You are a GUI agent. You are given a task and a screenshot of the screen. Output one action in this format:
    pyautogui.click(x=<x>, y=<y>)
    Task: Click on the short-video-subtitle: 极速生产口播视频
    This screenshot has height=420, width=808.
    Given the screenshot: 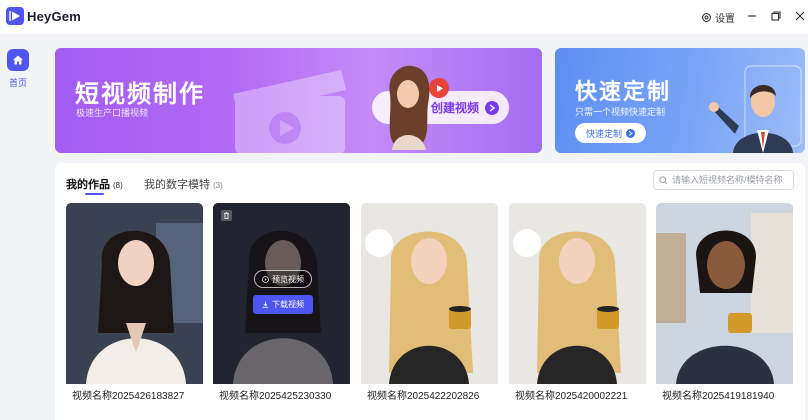 What is the action you would take?
    pyautogui.click(x=112, y=113)
    